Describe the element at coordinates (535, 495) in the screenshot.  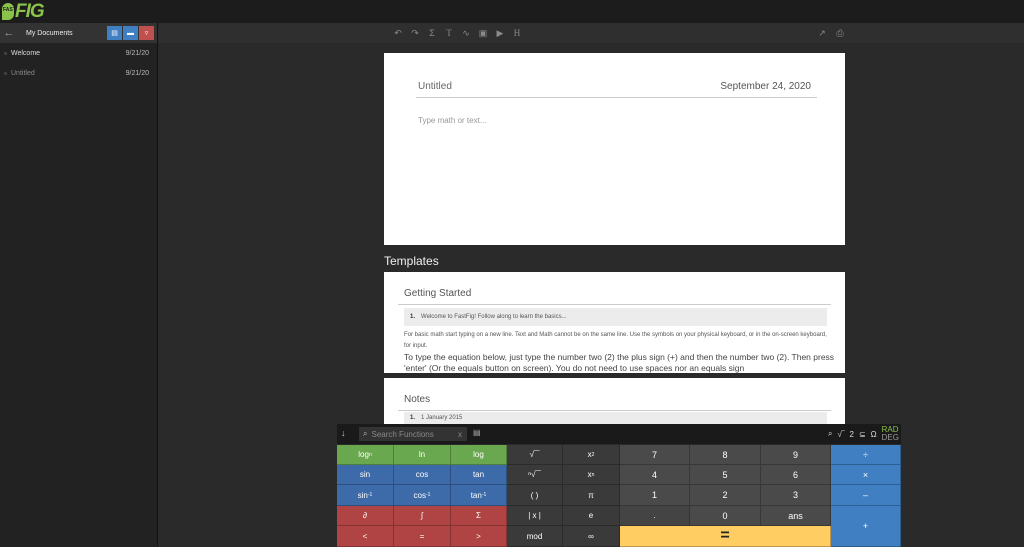
I see `key-parentheses: ( )` at that location.